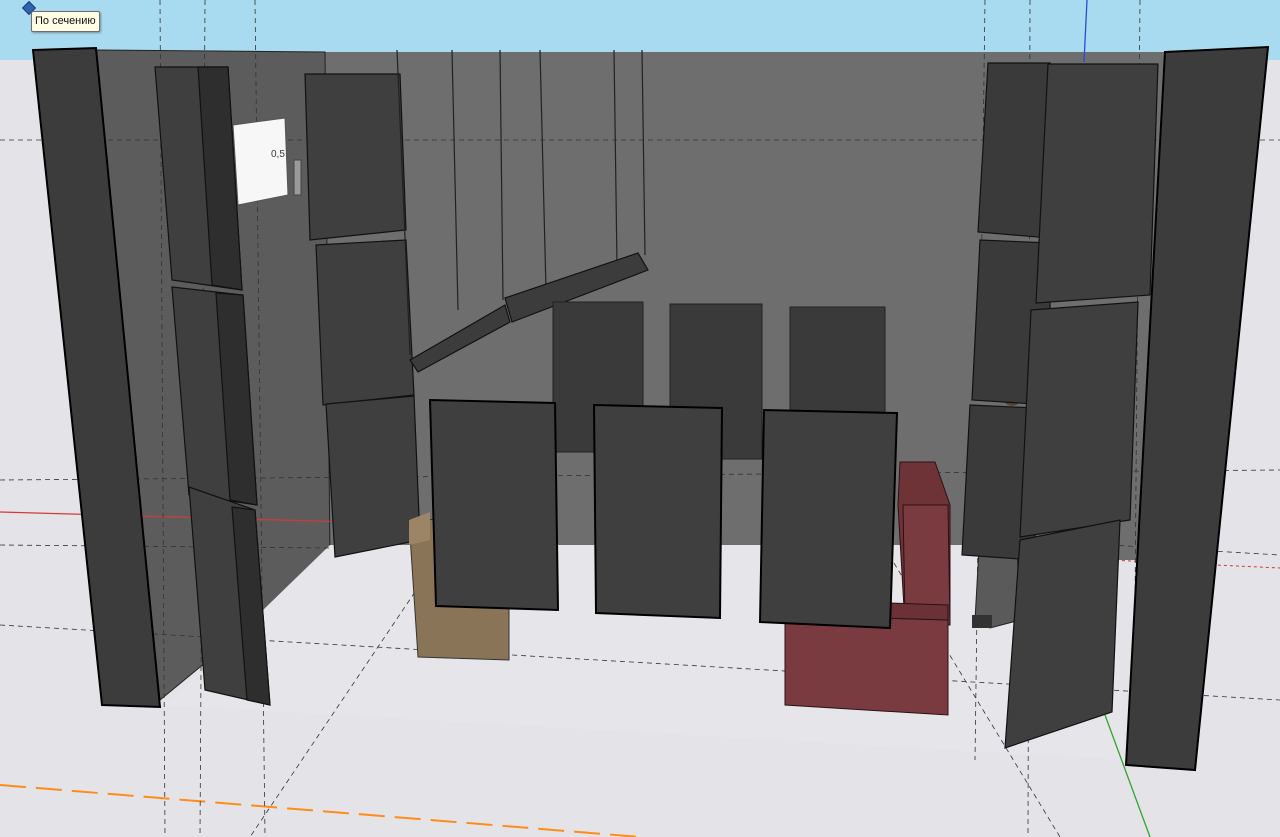  What do you see at coordinates (65, 21) in the screenshot?
I see `tooltip: По сечению` at bounding box center [65, 21].